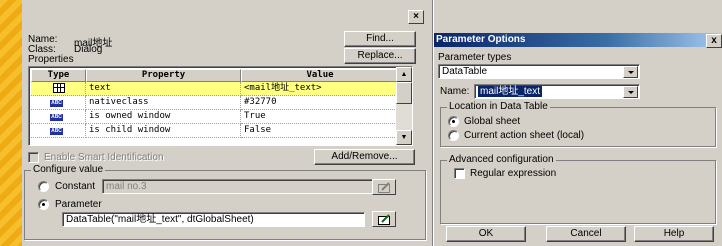 This screenshot has height=246, width=722. Describe the element at coordinates (163, 131) in the screenshot. I see `property-name: is child window` at that location.